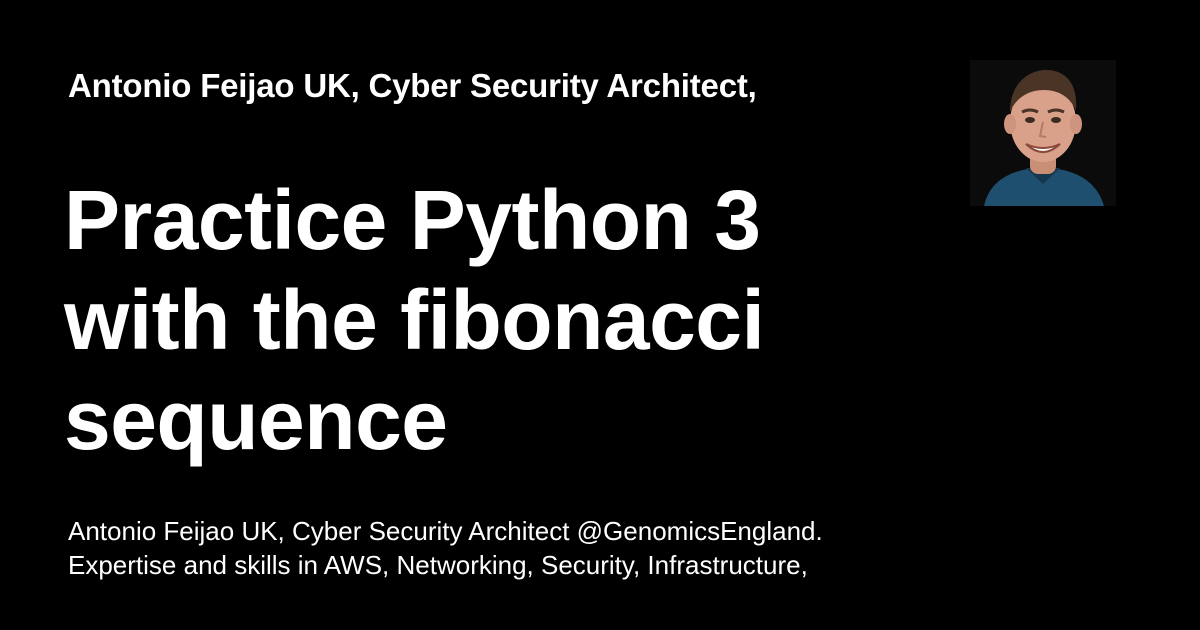 This screenshot has width=1200, height=630. I want to click on author-photo-icon, so click(1043, 133).